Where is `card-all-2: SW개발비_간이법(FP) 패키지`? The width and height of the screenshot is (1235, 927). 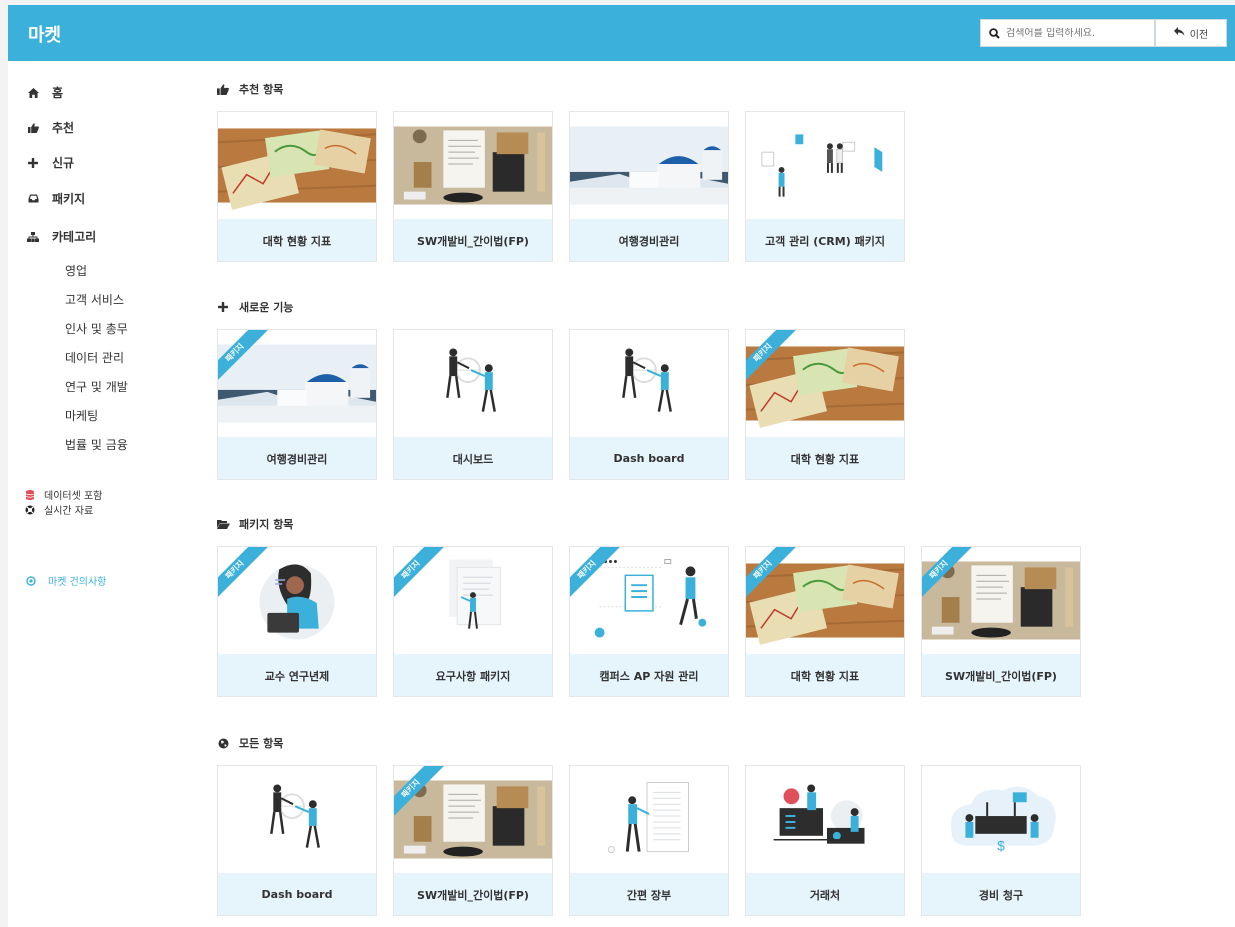 card-all-2: SW개발비_간이법(FP) 패키지 is located at coordinates (473, 840).